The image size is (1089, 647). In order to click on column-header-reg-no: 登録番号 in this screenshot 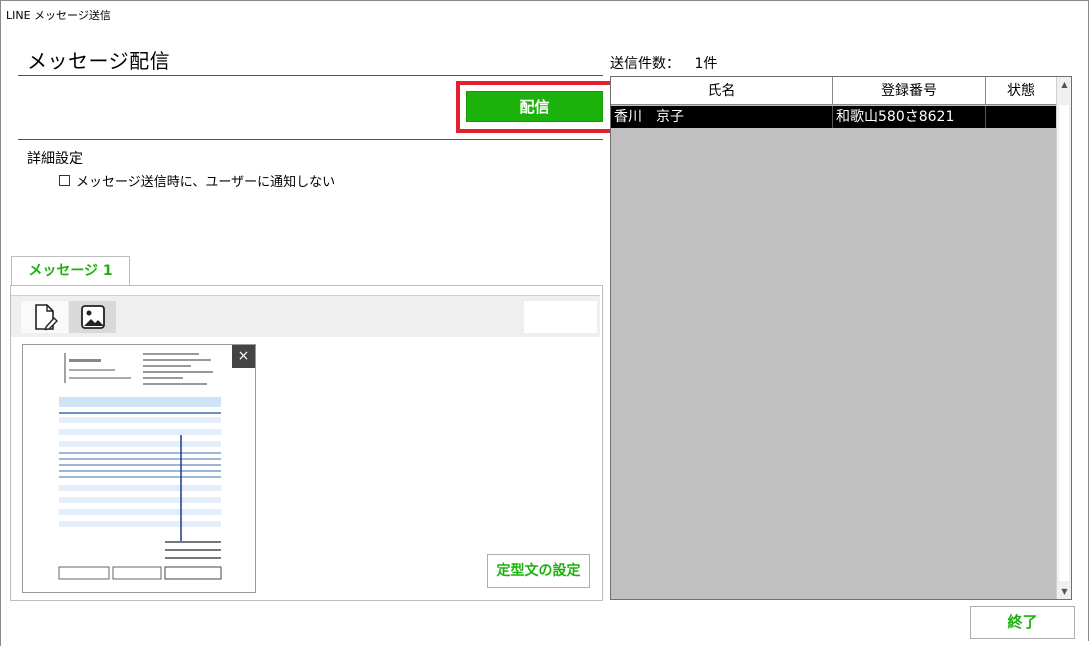, I will do `click(909, 91)`.